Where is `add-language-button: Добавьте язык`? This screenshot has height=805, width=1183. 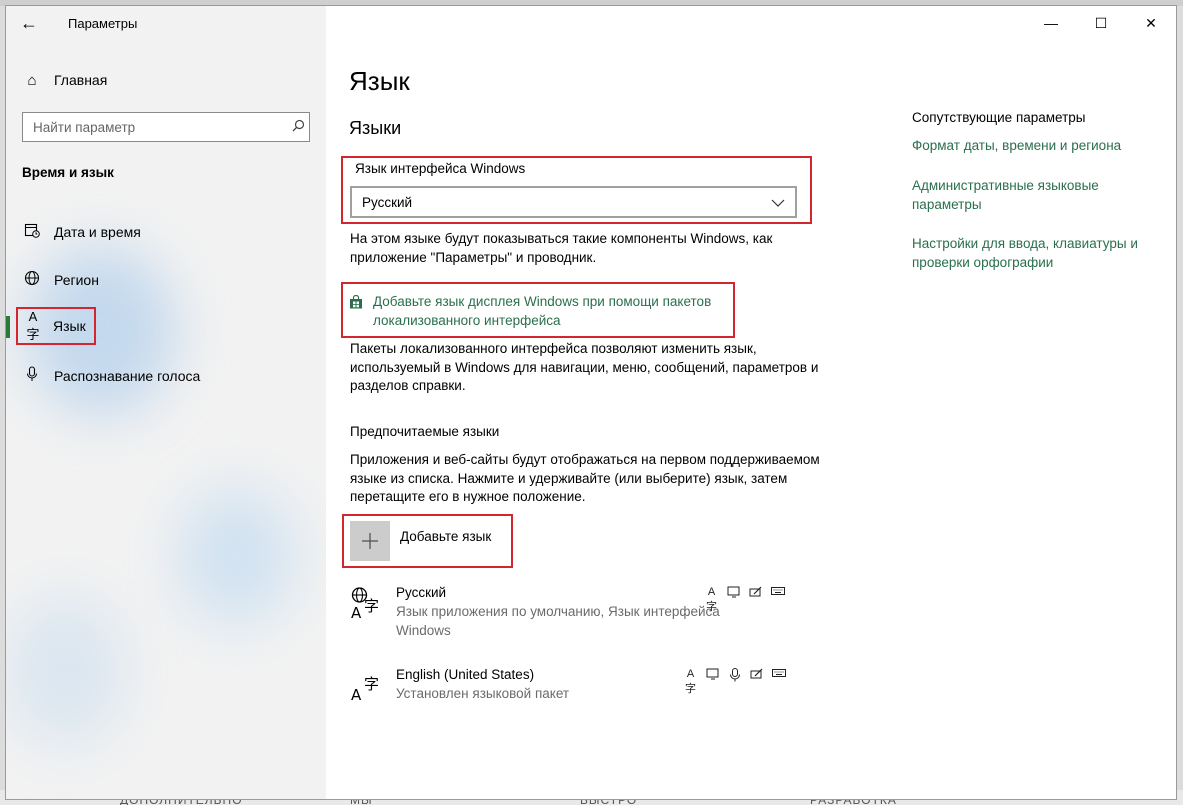
add-language-button: Добавьте язык is located at coordinates (420, 541).